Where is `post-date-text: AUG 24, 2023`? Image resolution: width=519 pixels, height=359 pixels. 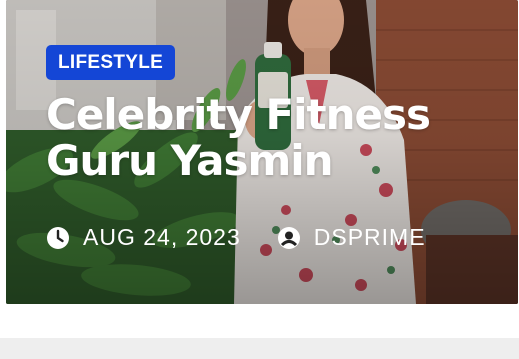 post-date-text: AUG 24, 2023 is located at coordinates (162, 237).